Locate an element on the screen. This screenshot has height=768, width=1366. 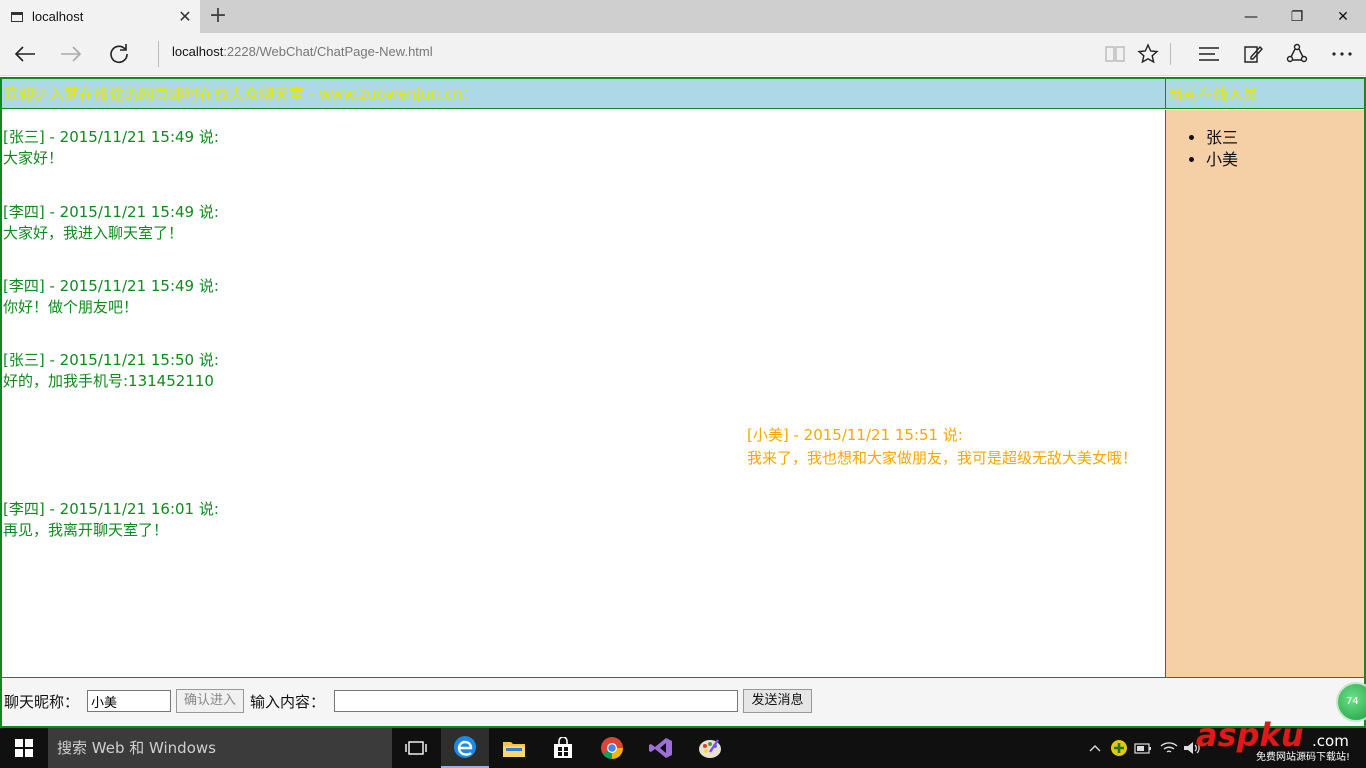
windows-logo-icon is located at coordinates (24, 748).